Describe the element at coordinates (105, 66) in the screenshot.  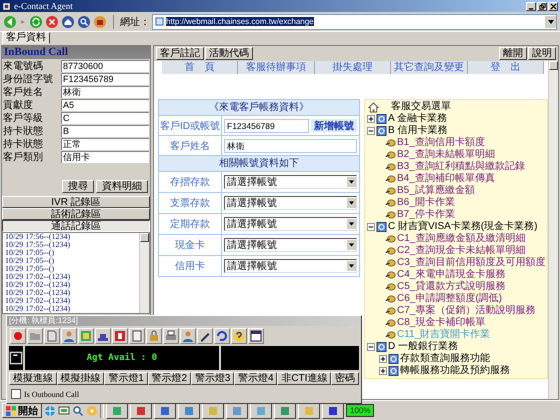
I see `input-field: 87730600` at that location.